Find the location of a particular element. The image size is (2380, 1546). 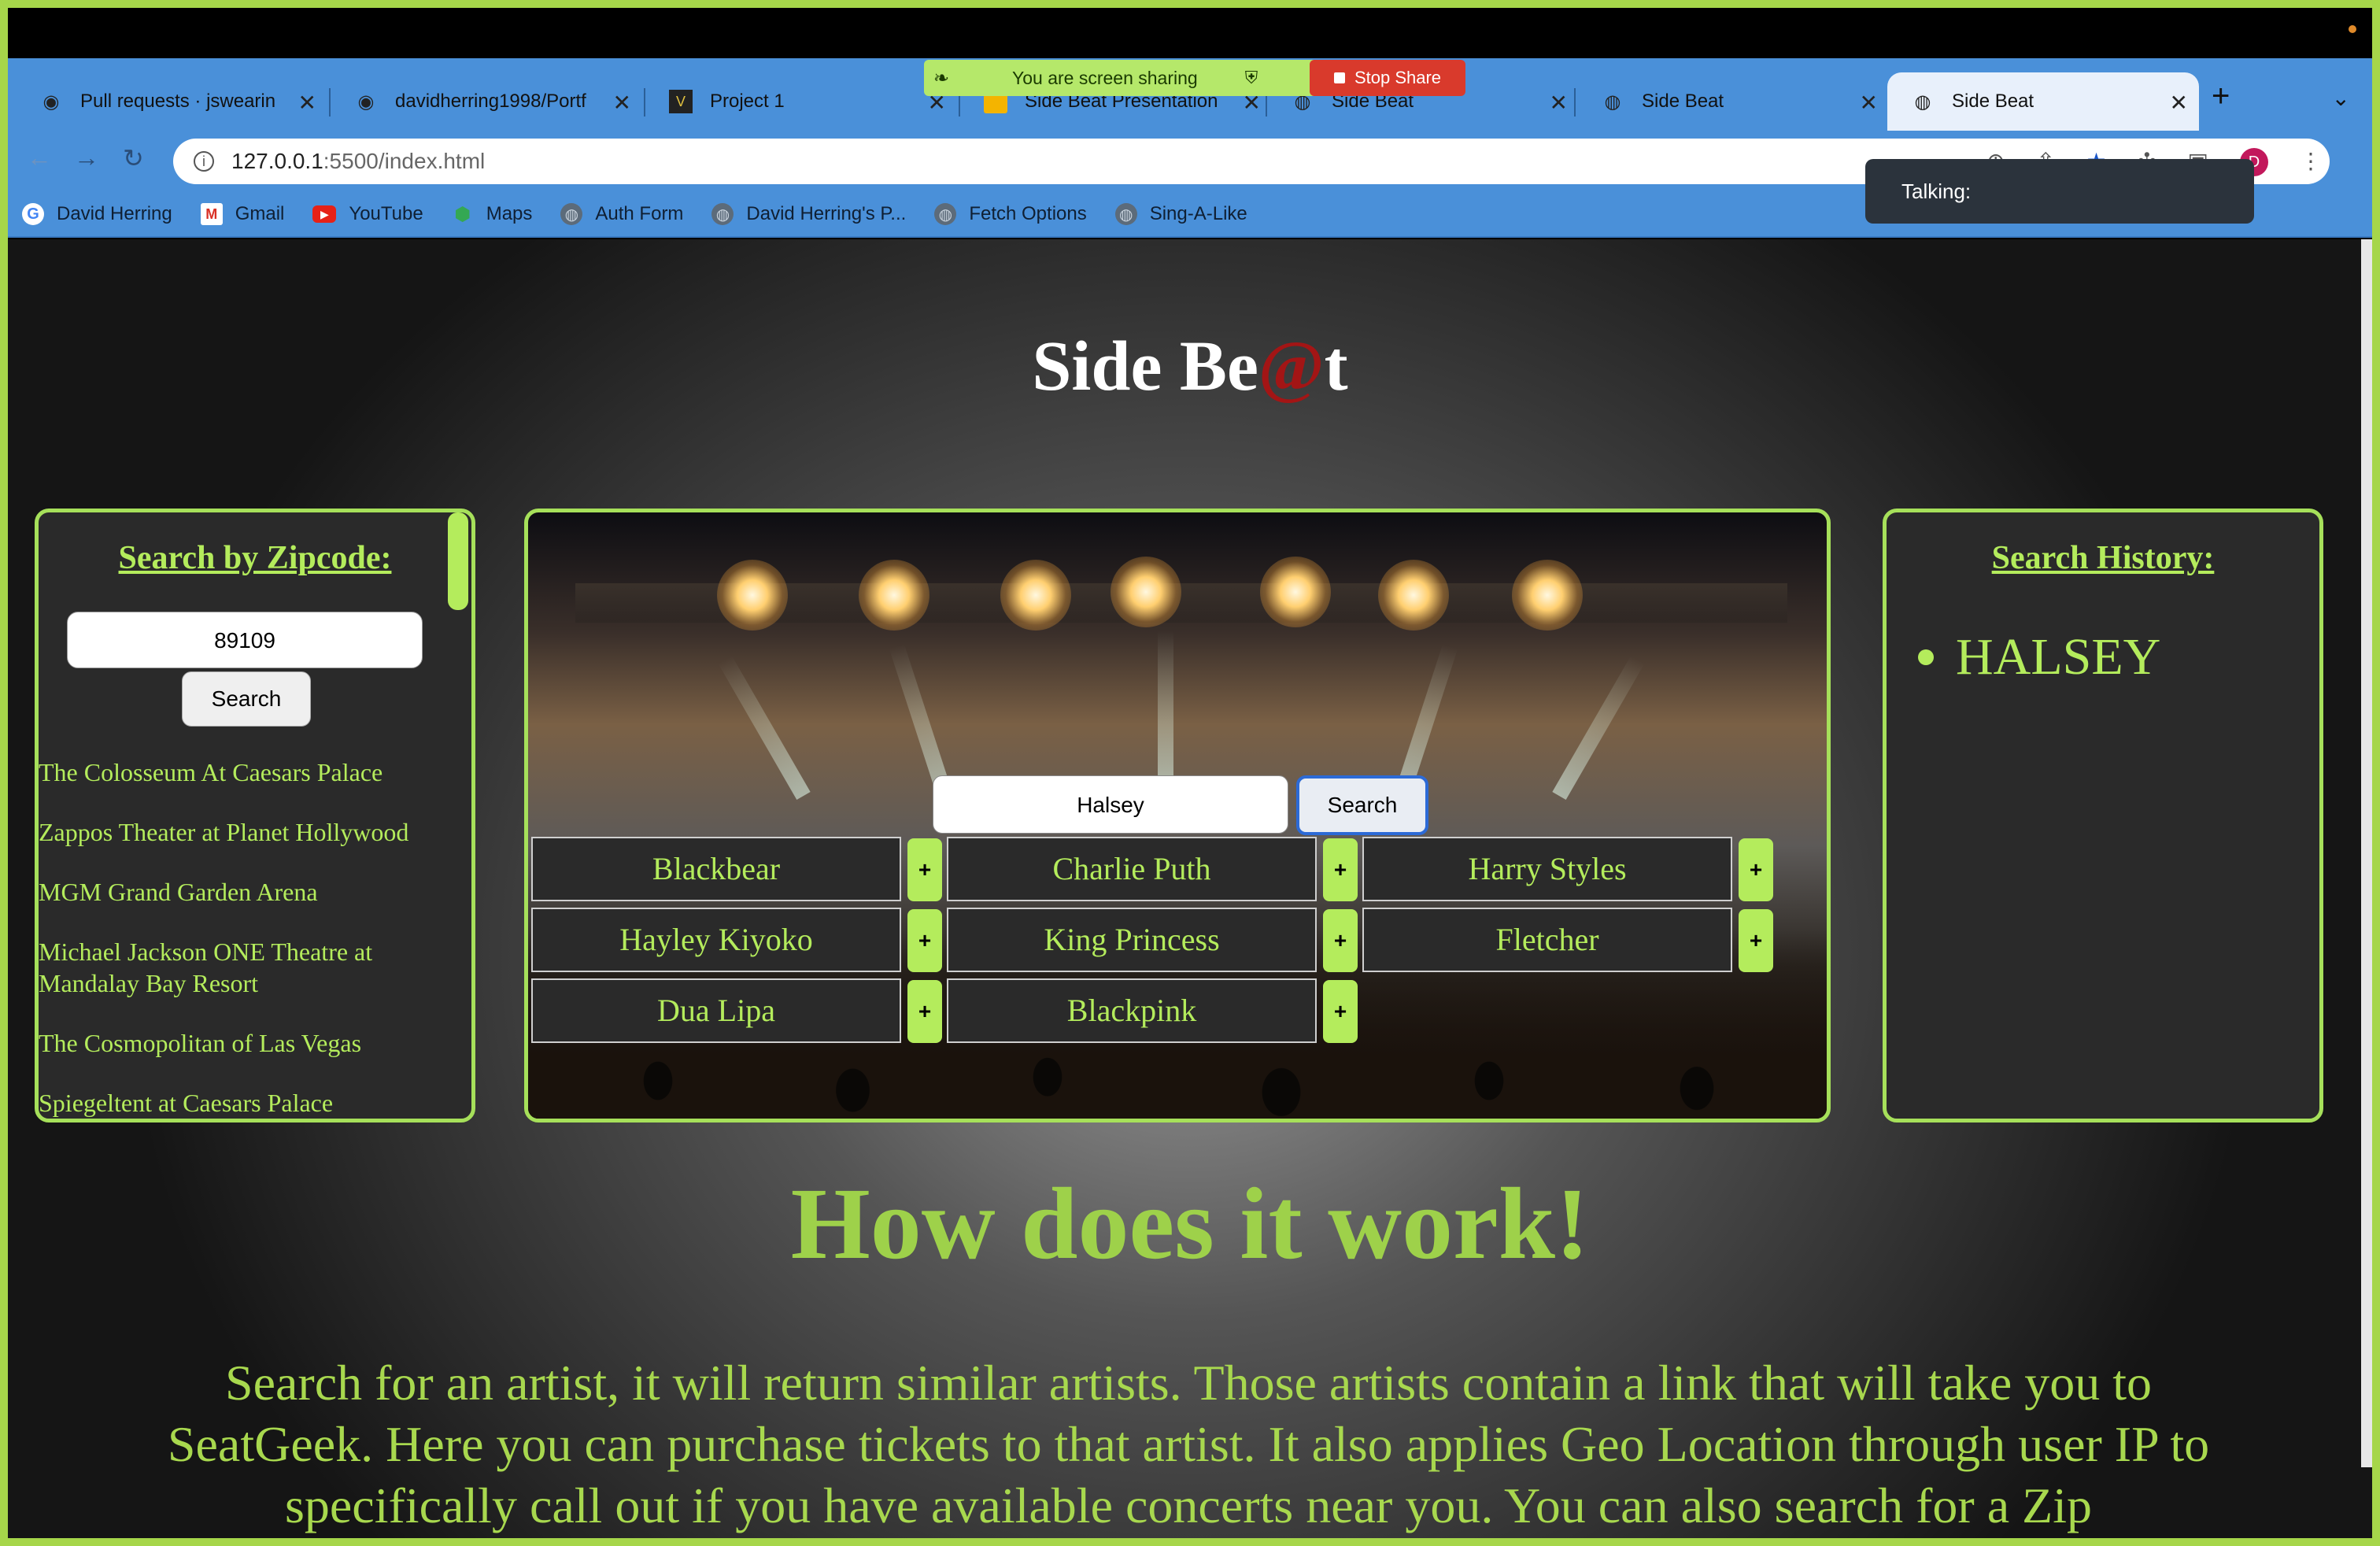

zipcode-input: 89109 is located at coordinates (245, 640).